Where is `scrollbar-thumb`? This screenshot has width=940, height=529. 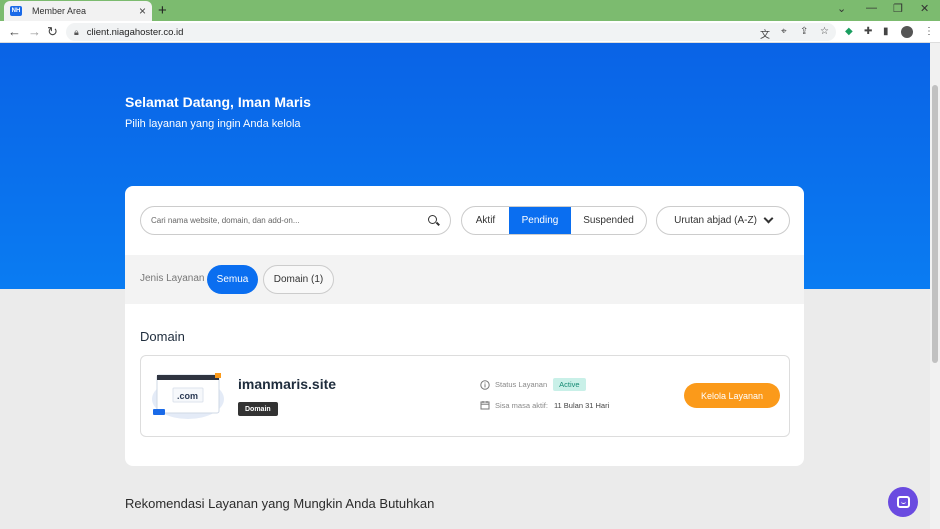
scrollbar-thumb is located at coordinates (935, 224).